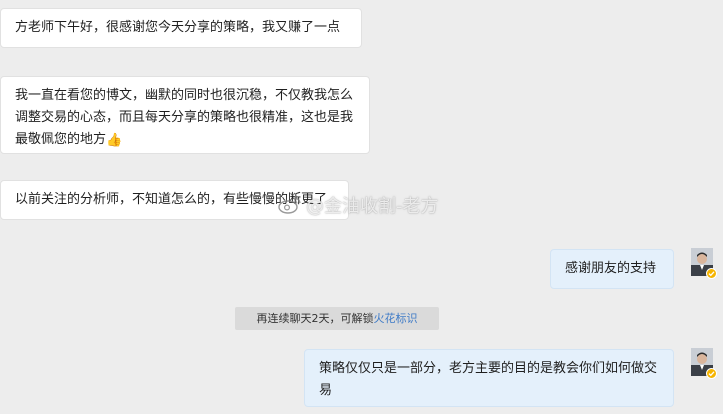 The width and height of the screenshot is (723, 414). Describe the element at coordinates (396, 318) in the screenshot. I see `spark-badge-link: 火花标识` at that location.